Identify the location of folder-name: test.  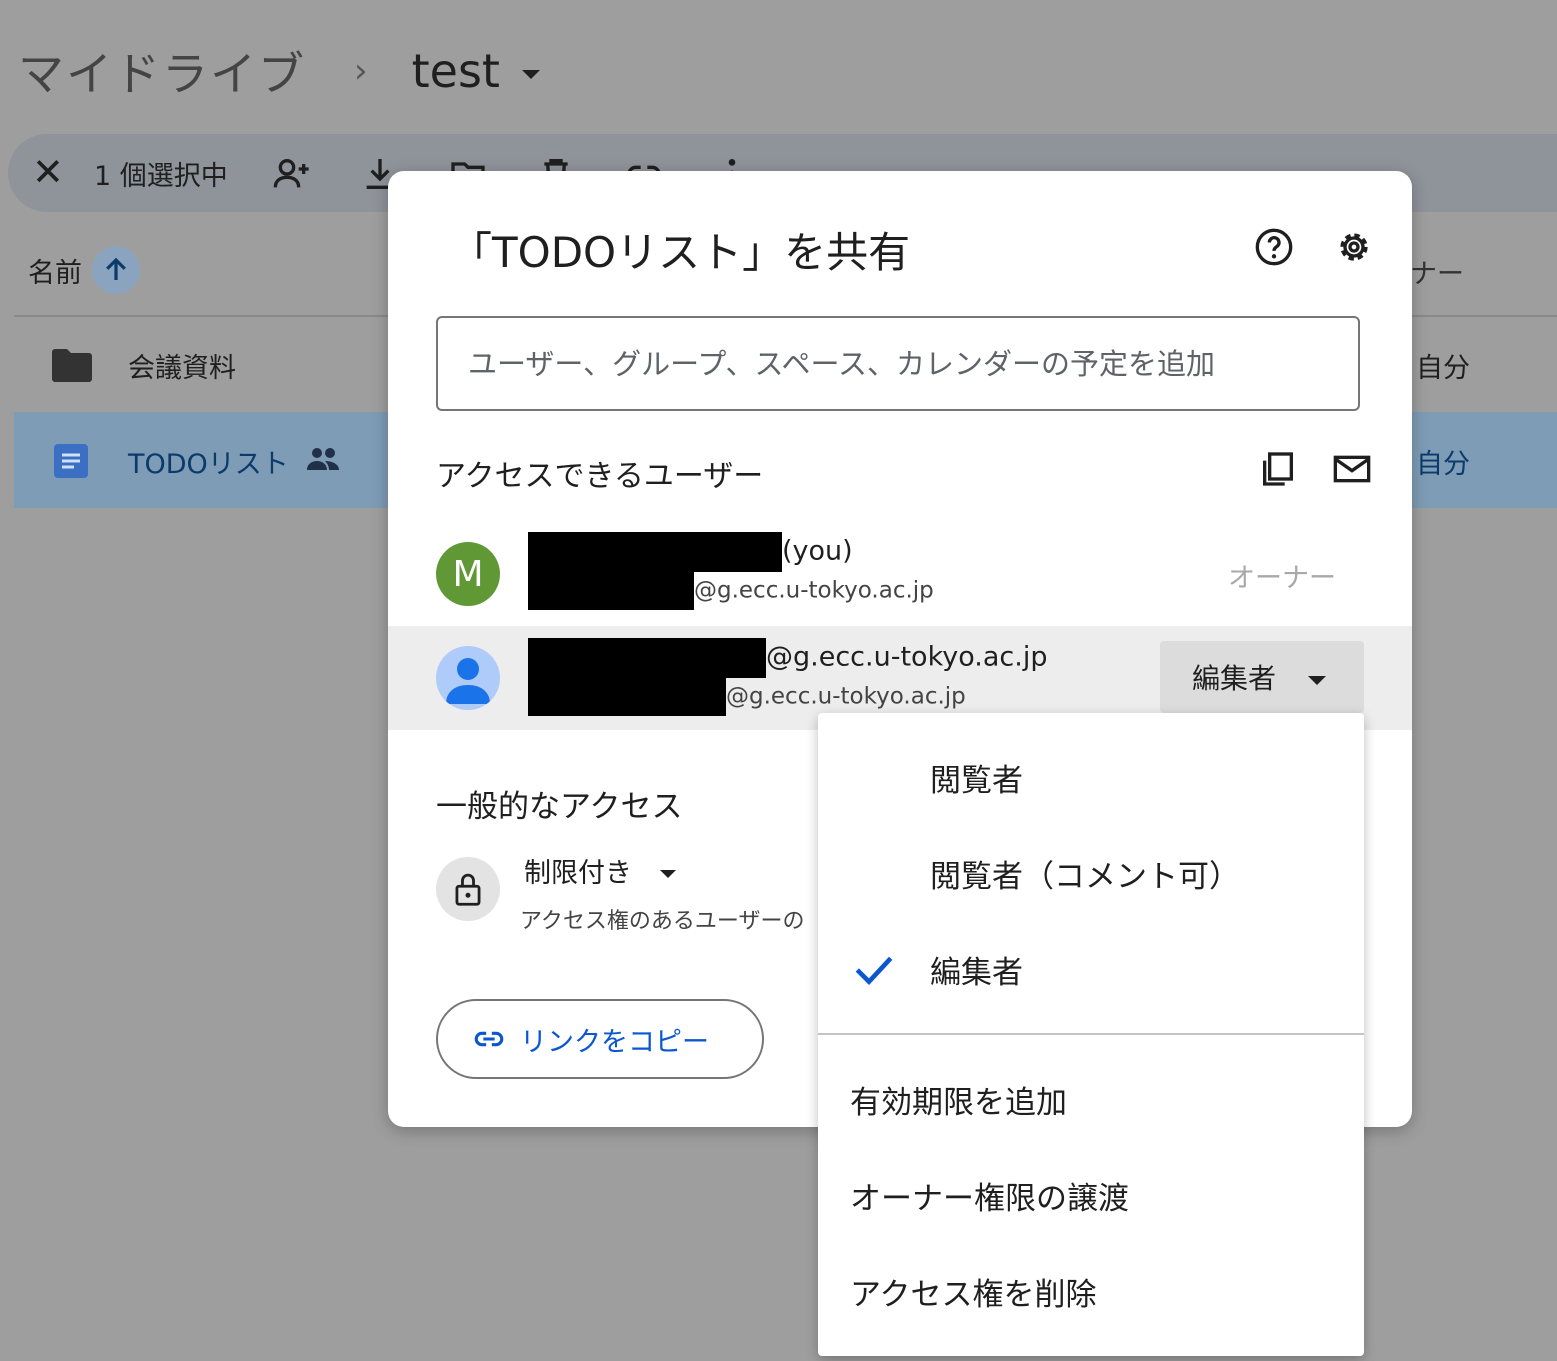
(455, 71).